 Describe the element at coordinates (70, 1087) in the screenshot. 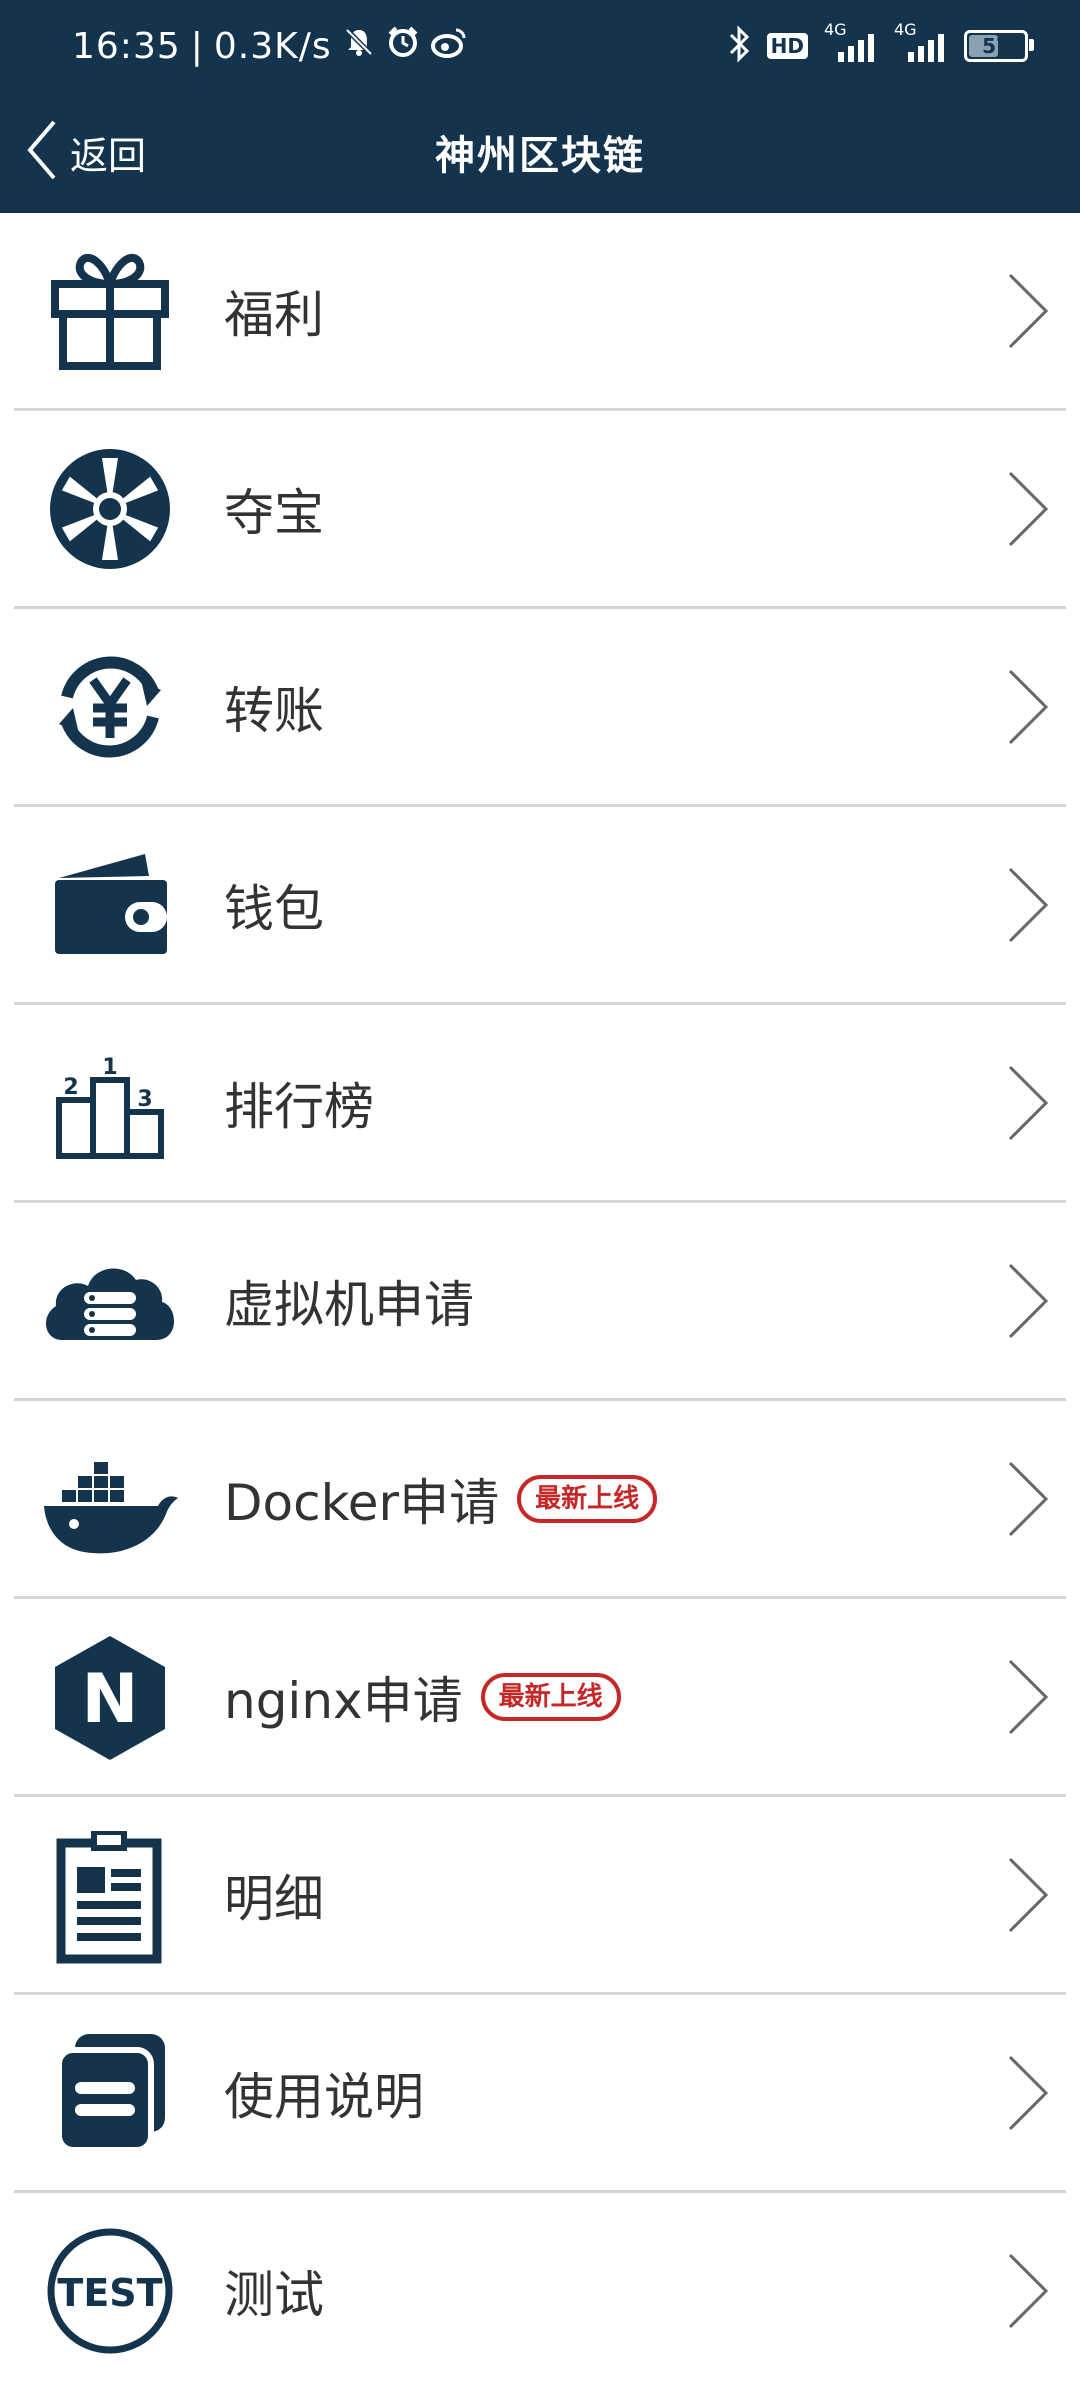

I see `podium-second-label: 2` at that location.